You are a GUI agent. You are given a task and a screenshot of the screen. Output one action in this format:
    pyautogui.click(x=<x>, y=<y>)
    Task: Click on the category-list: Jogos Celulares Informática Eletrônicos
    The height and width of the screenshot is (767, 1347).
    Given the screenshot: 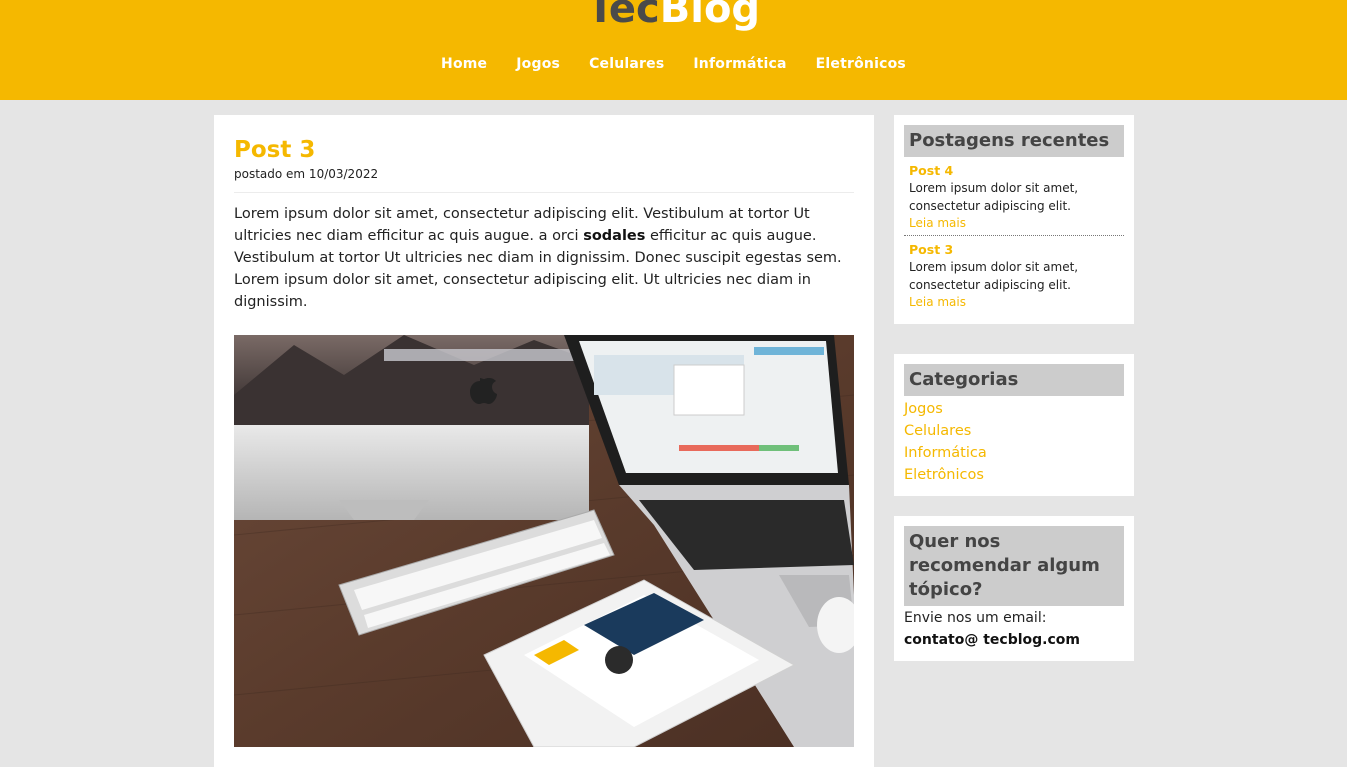 What is the action you would take?
    pyautogui.click(x=1014, y=441)
    